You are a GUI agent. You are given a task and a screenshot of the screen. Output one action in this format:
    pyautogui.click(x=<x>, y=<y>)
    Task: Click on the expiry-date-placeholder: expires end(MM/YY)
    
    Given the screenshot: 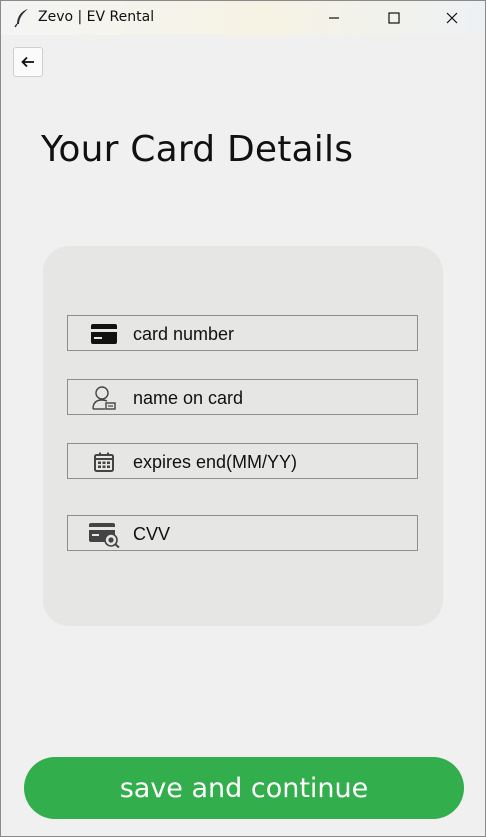 What is the action you would take?
    pyautogui.click(x=215, y=462)
    